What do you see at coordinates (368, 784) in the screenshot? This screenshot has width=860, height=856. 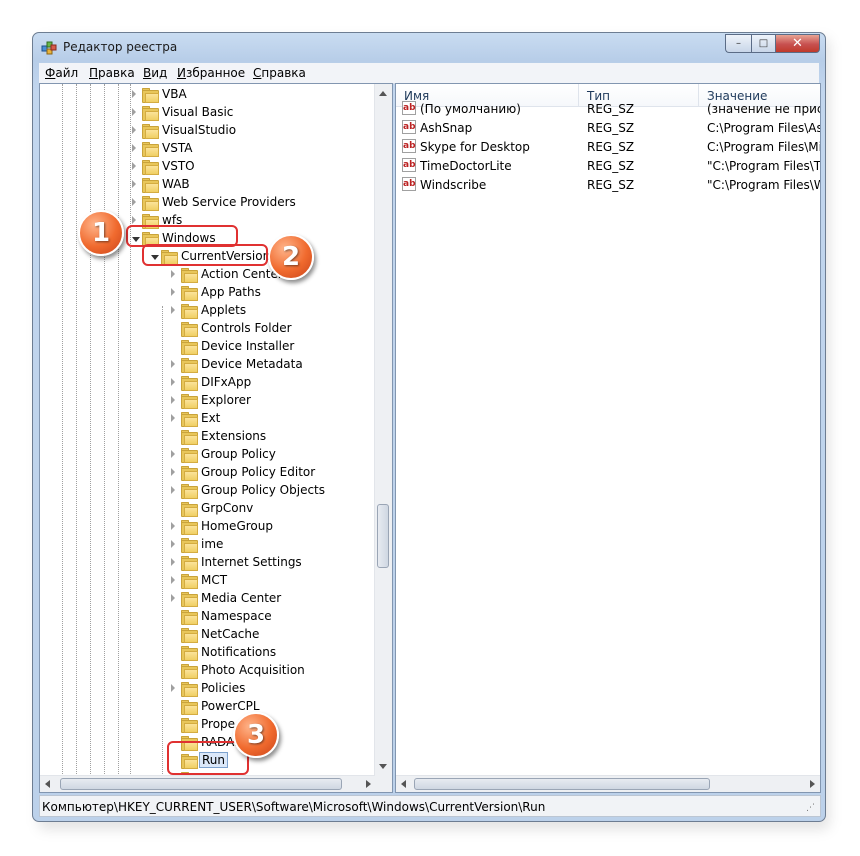 I see `scroll-right-arrow-icon` at bounding box center [368, 784].